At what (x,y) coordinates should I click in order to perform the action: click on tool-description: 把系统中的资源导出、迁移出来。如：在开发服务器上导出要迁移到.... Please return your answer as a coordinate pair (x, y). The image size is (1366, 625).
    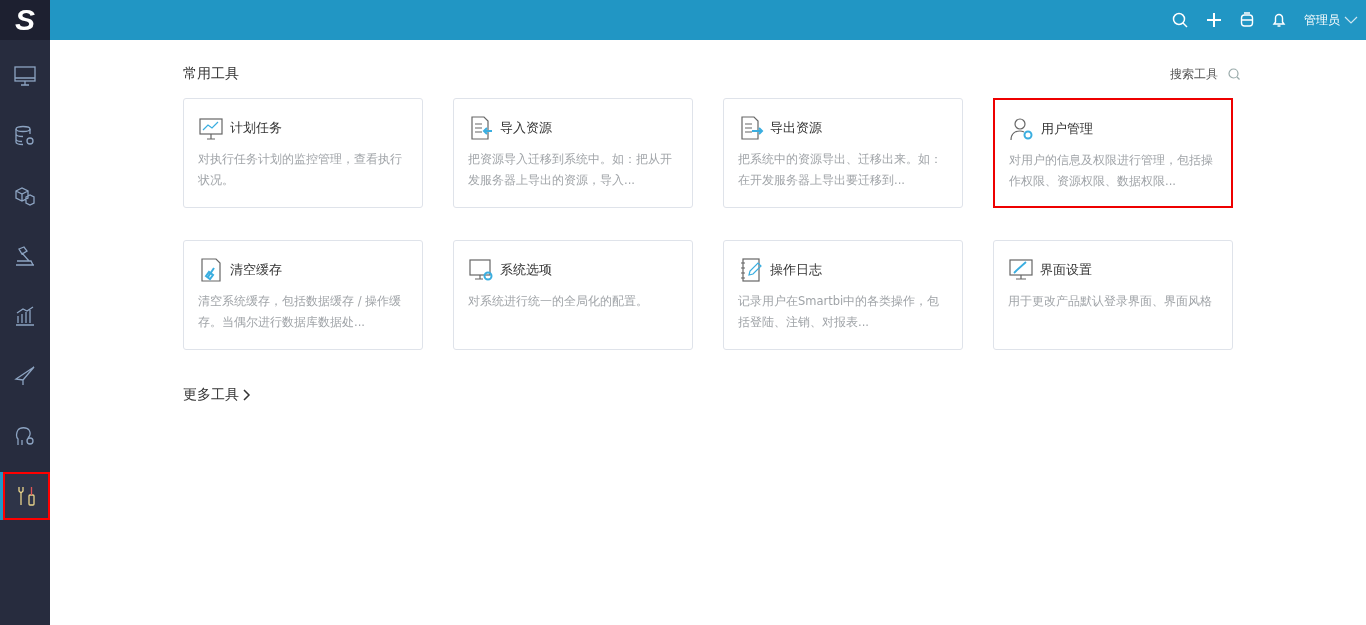
    Looking at the image, I should click on (840, 170).